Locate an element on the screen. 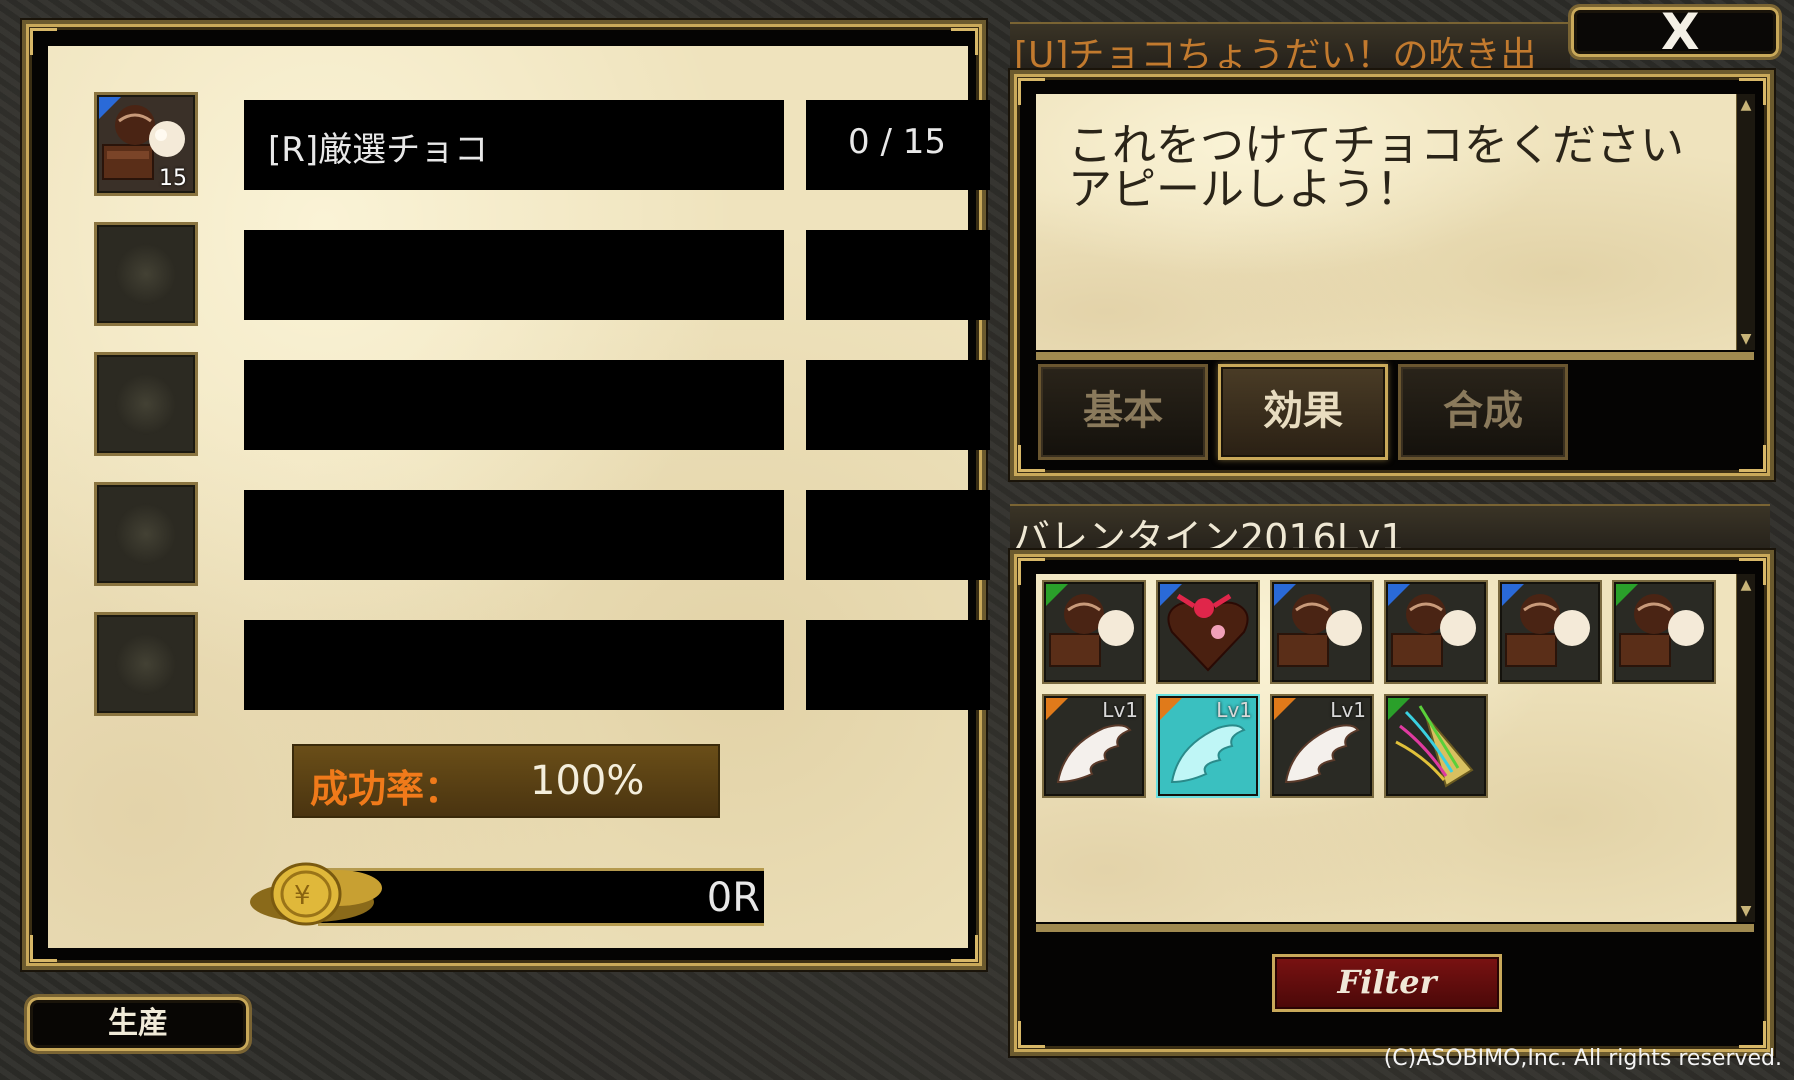 This screenshot has width=1794, height=1080. recipe-grid: Lv1 Lv1 Lv1 is located at coordinates (1386, 748).